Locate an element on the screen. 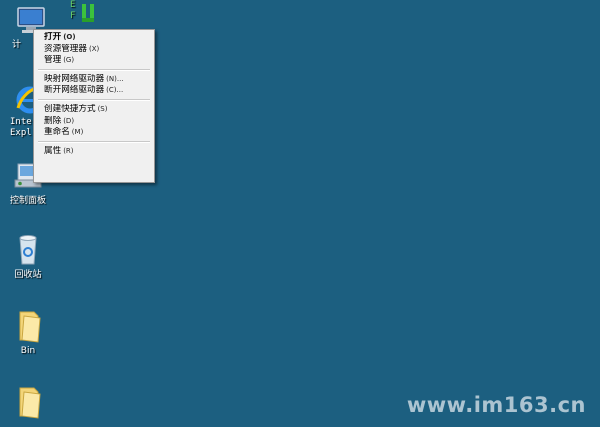 The image size is (600, 427). menu-item-properties: 属性 (R) is located at coordinates (94, 152).